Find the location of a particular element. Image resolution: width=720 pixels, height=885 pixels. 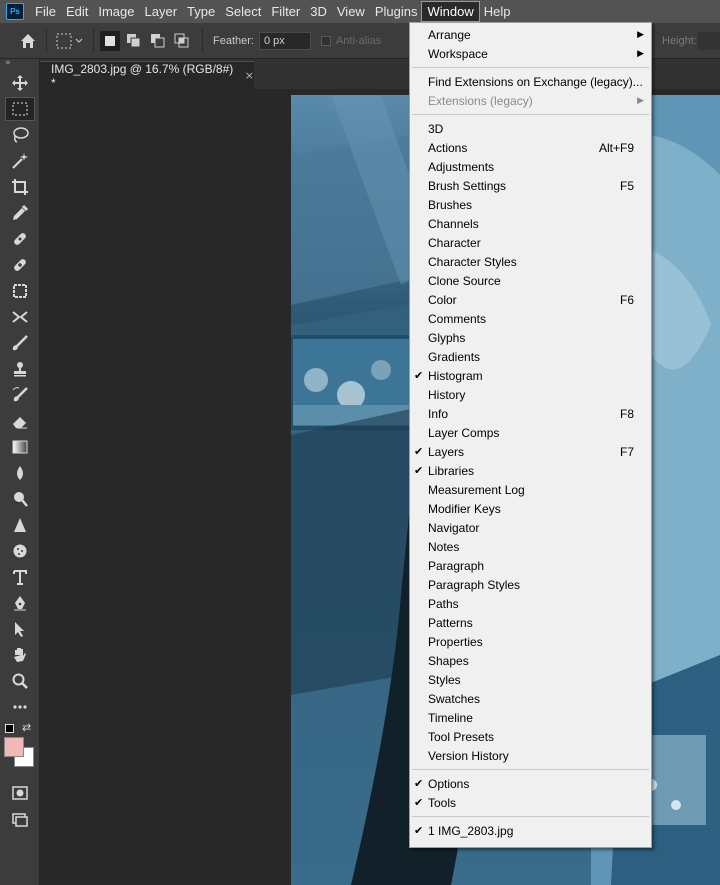

eraser-tool-icon is located at coordinates (20, 421).